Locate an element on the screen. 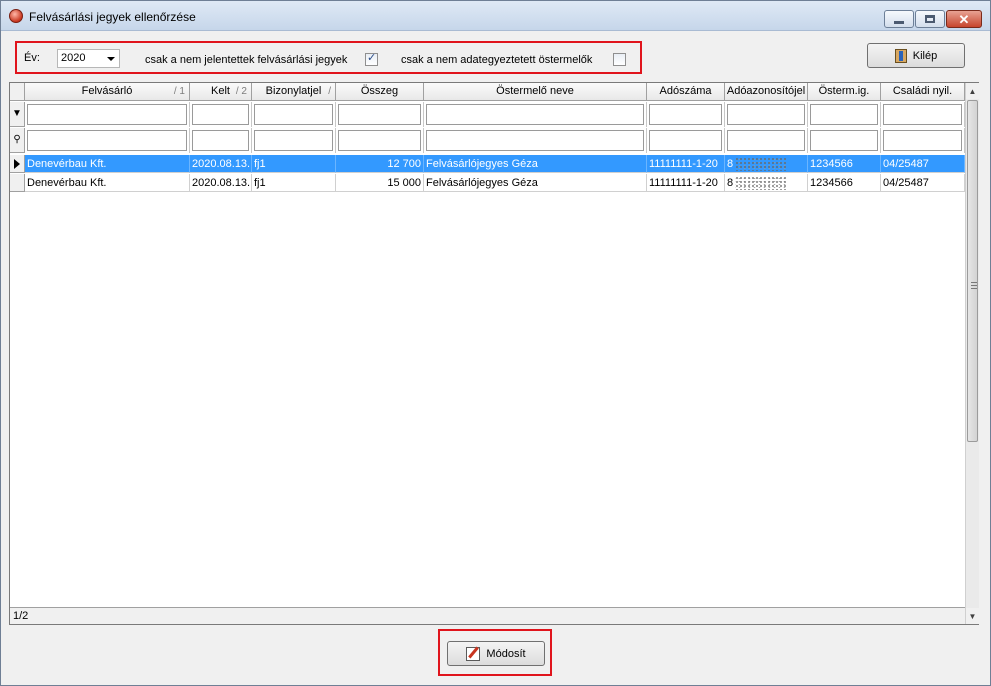 This screenshot has width=991, height=686. column-header-label: Adóazonosítójel is located at coordinates (766, 91).